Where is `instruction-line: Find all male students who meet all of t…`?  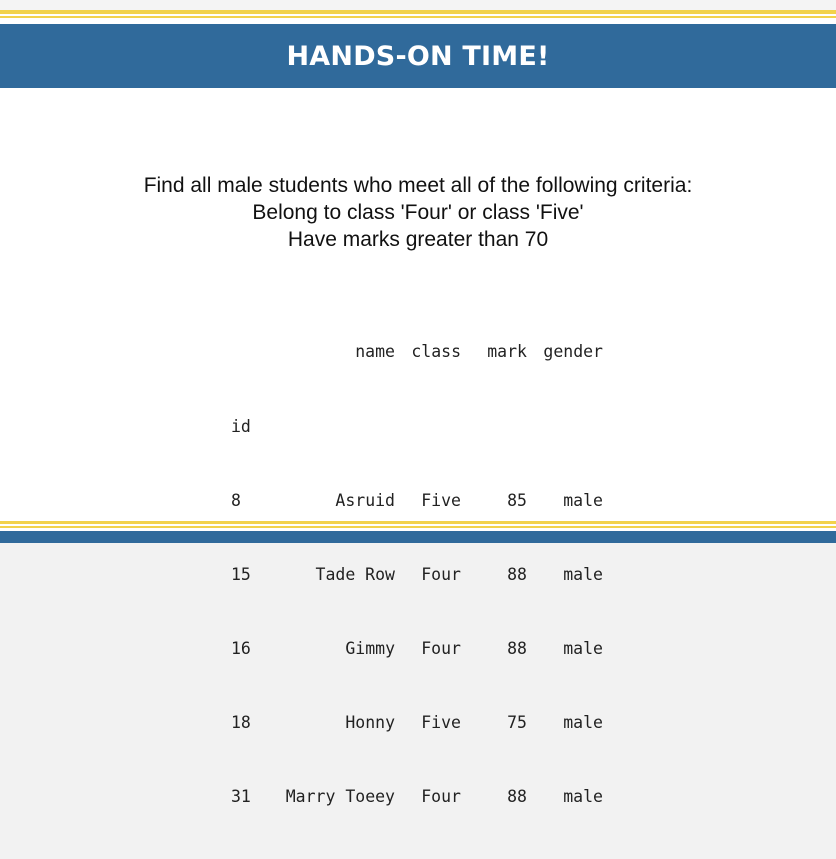 instruction-line: Find all male students who meet all of t… is located at coordinates (418, 185).